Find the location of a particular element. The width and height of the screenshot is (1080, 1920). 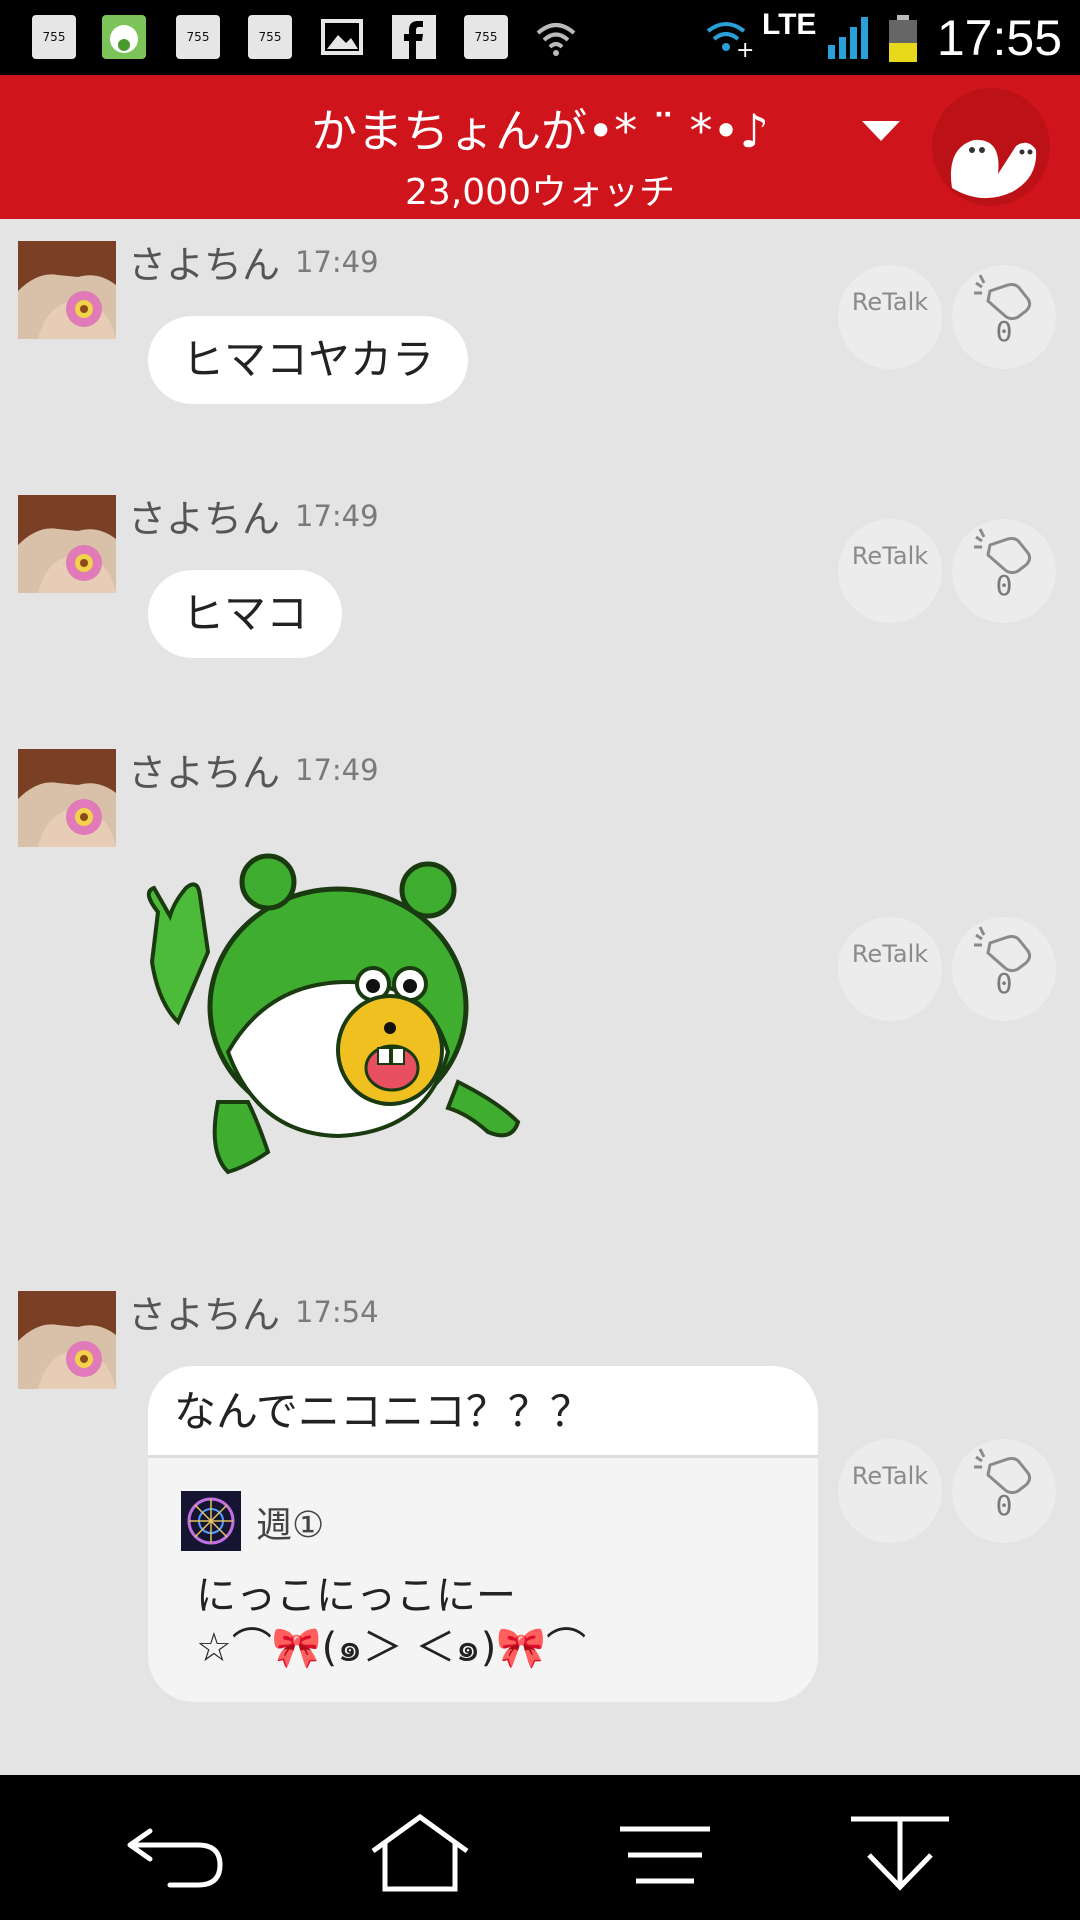

quoted-text-line: ☆⌒🎀(๑＞ ＜๑)🎀⌒ is located at coordinates (391, 1648).